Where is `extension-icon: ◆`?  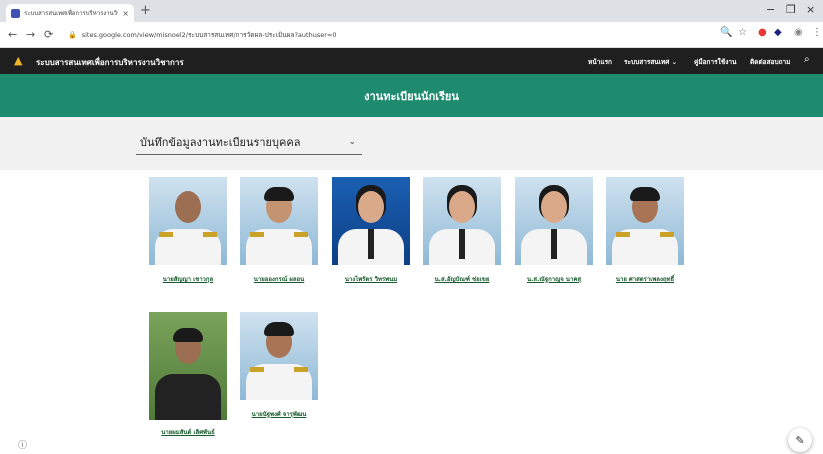 extension-icon: ◆ is located at coordinates (778, 32).